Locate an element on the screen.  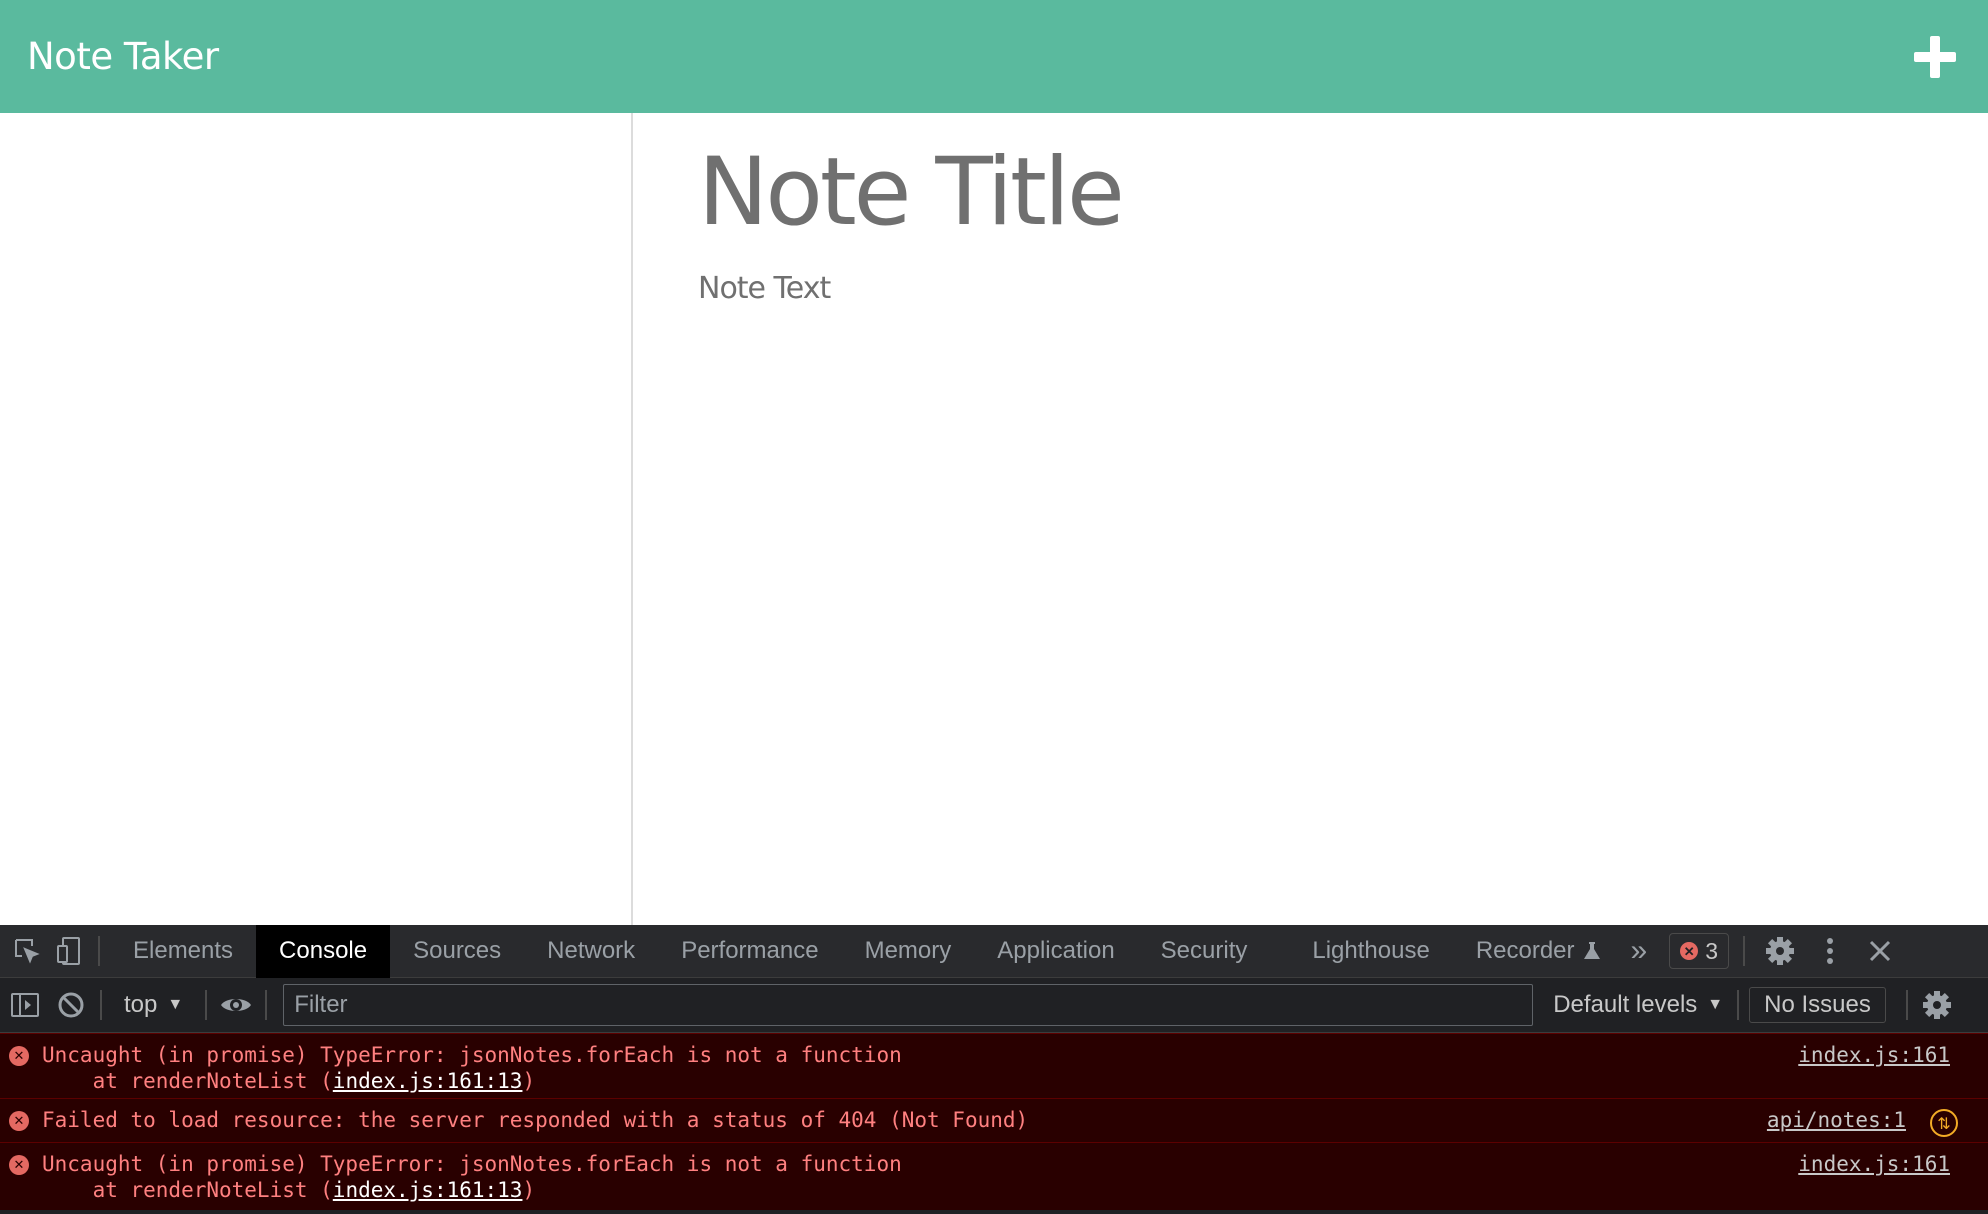
close-devtools-icon is located at coordinates (1880, 951).